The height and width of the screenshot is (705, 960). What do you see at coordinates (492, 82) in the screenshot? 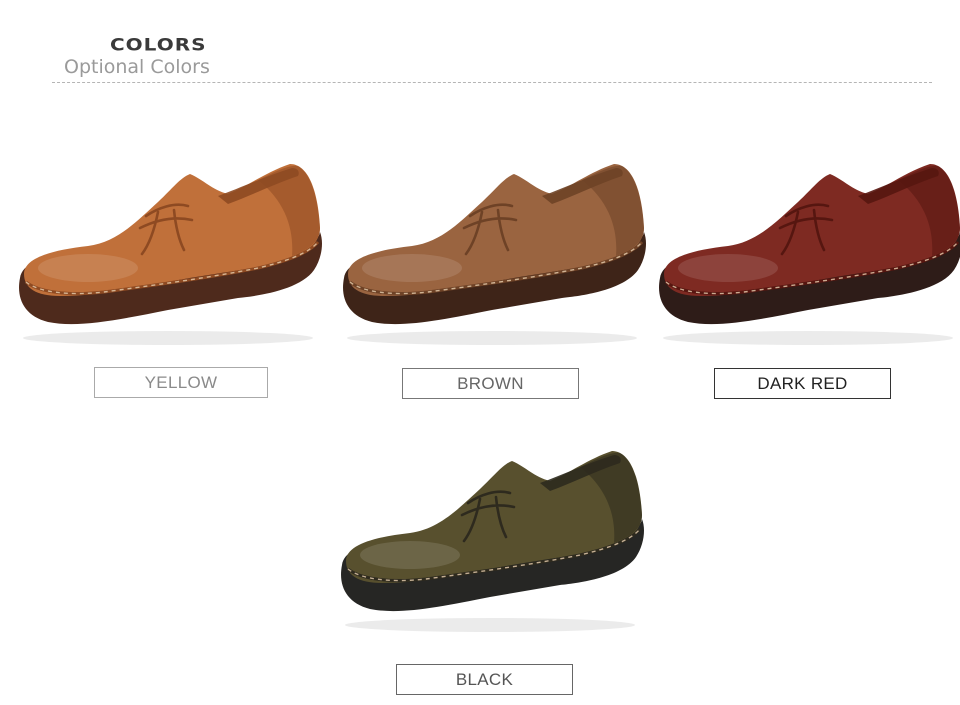
I see `dashed-divider` at bounding box center [492, 82].